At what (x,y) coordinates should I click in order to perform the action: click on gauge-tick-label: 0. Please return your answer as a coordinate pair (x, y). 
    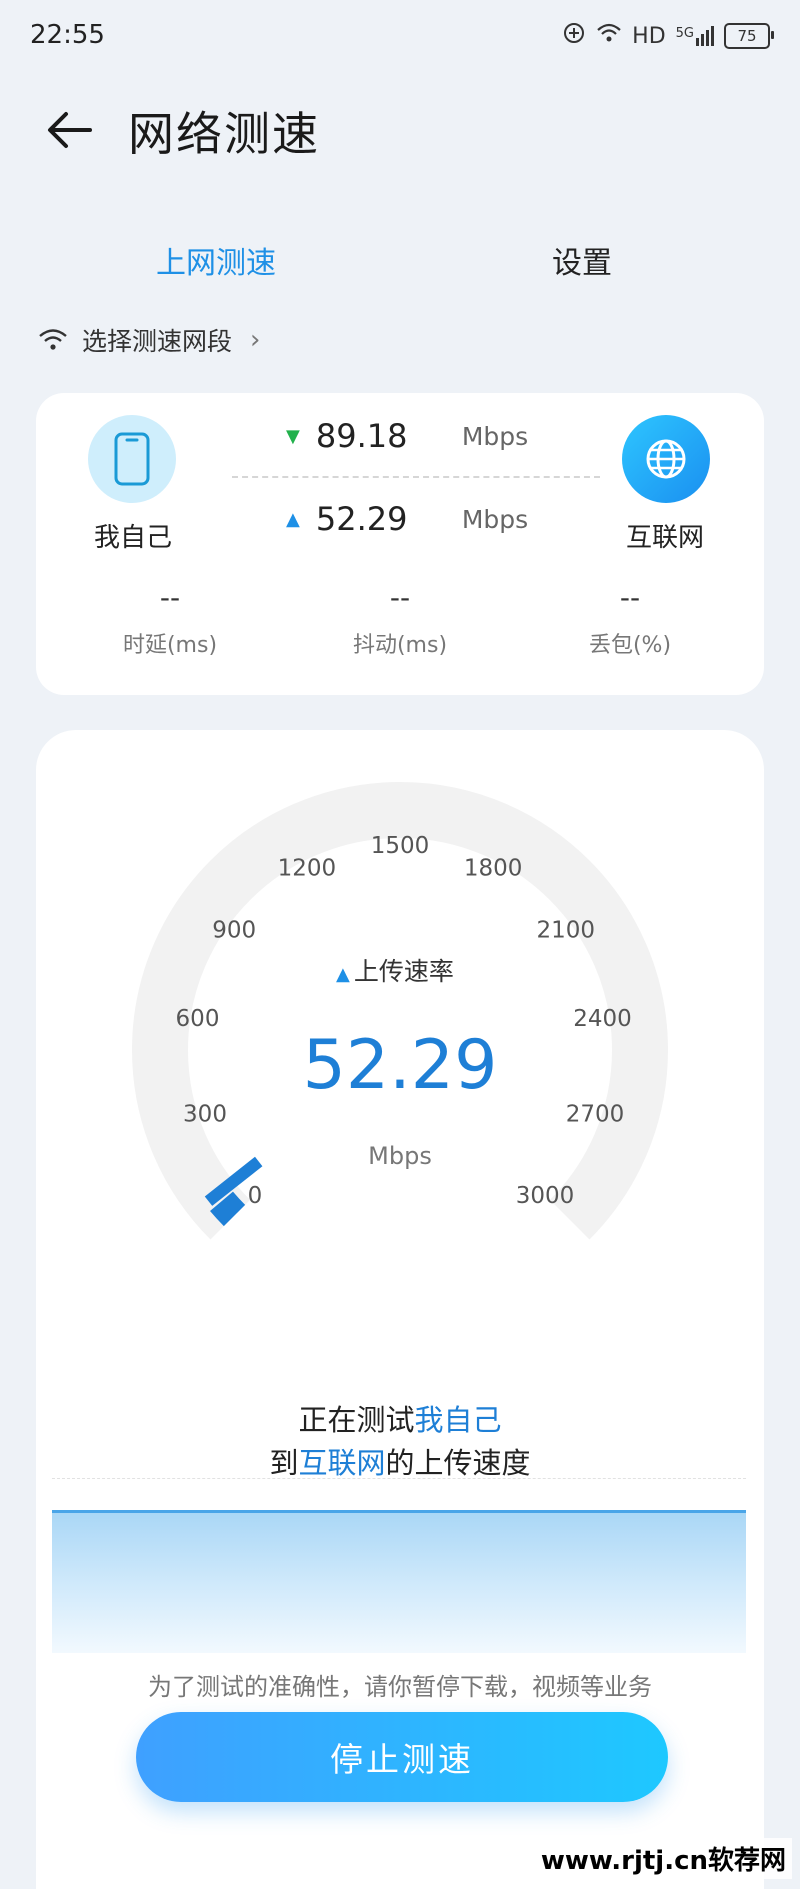
    Looking at the image, I should click on (255, 1196).